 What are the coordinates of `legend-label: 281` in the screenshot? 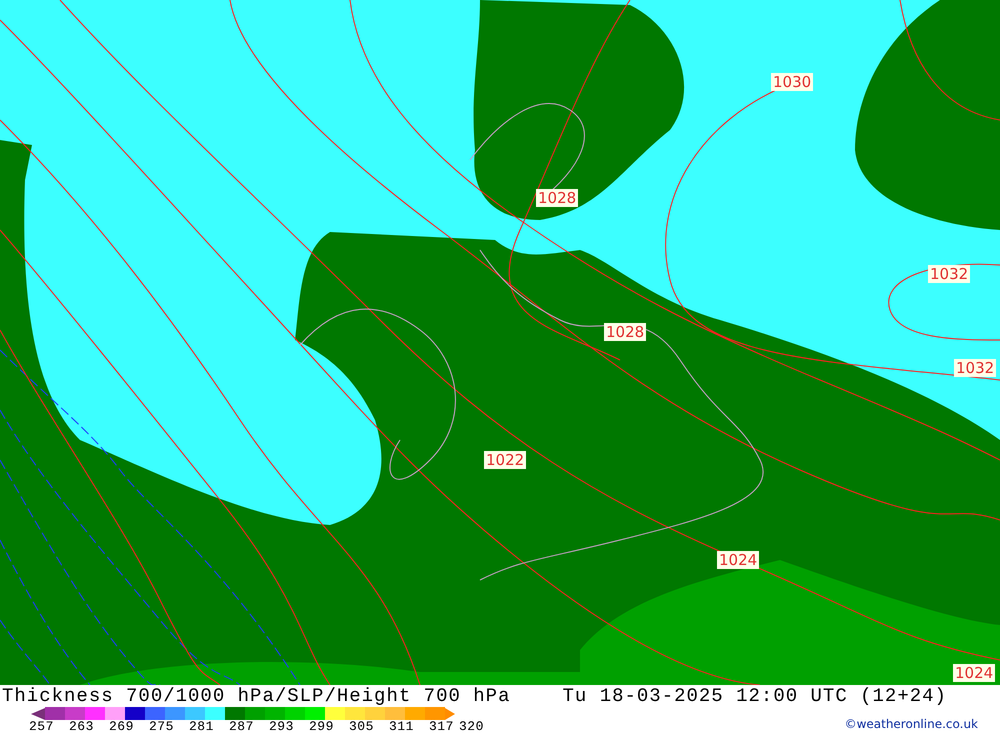 It's located at (202, 726).